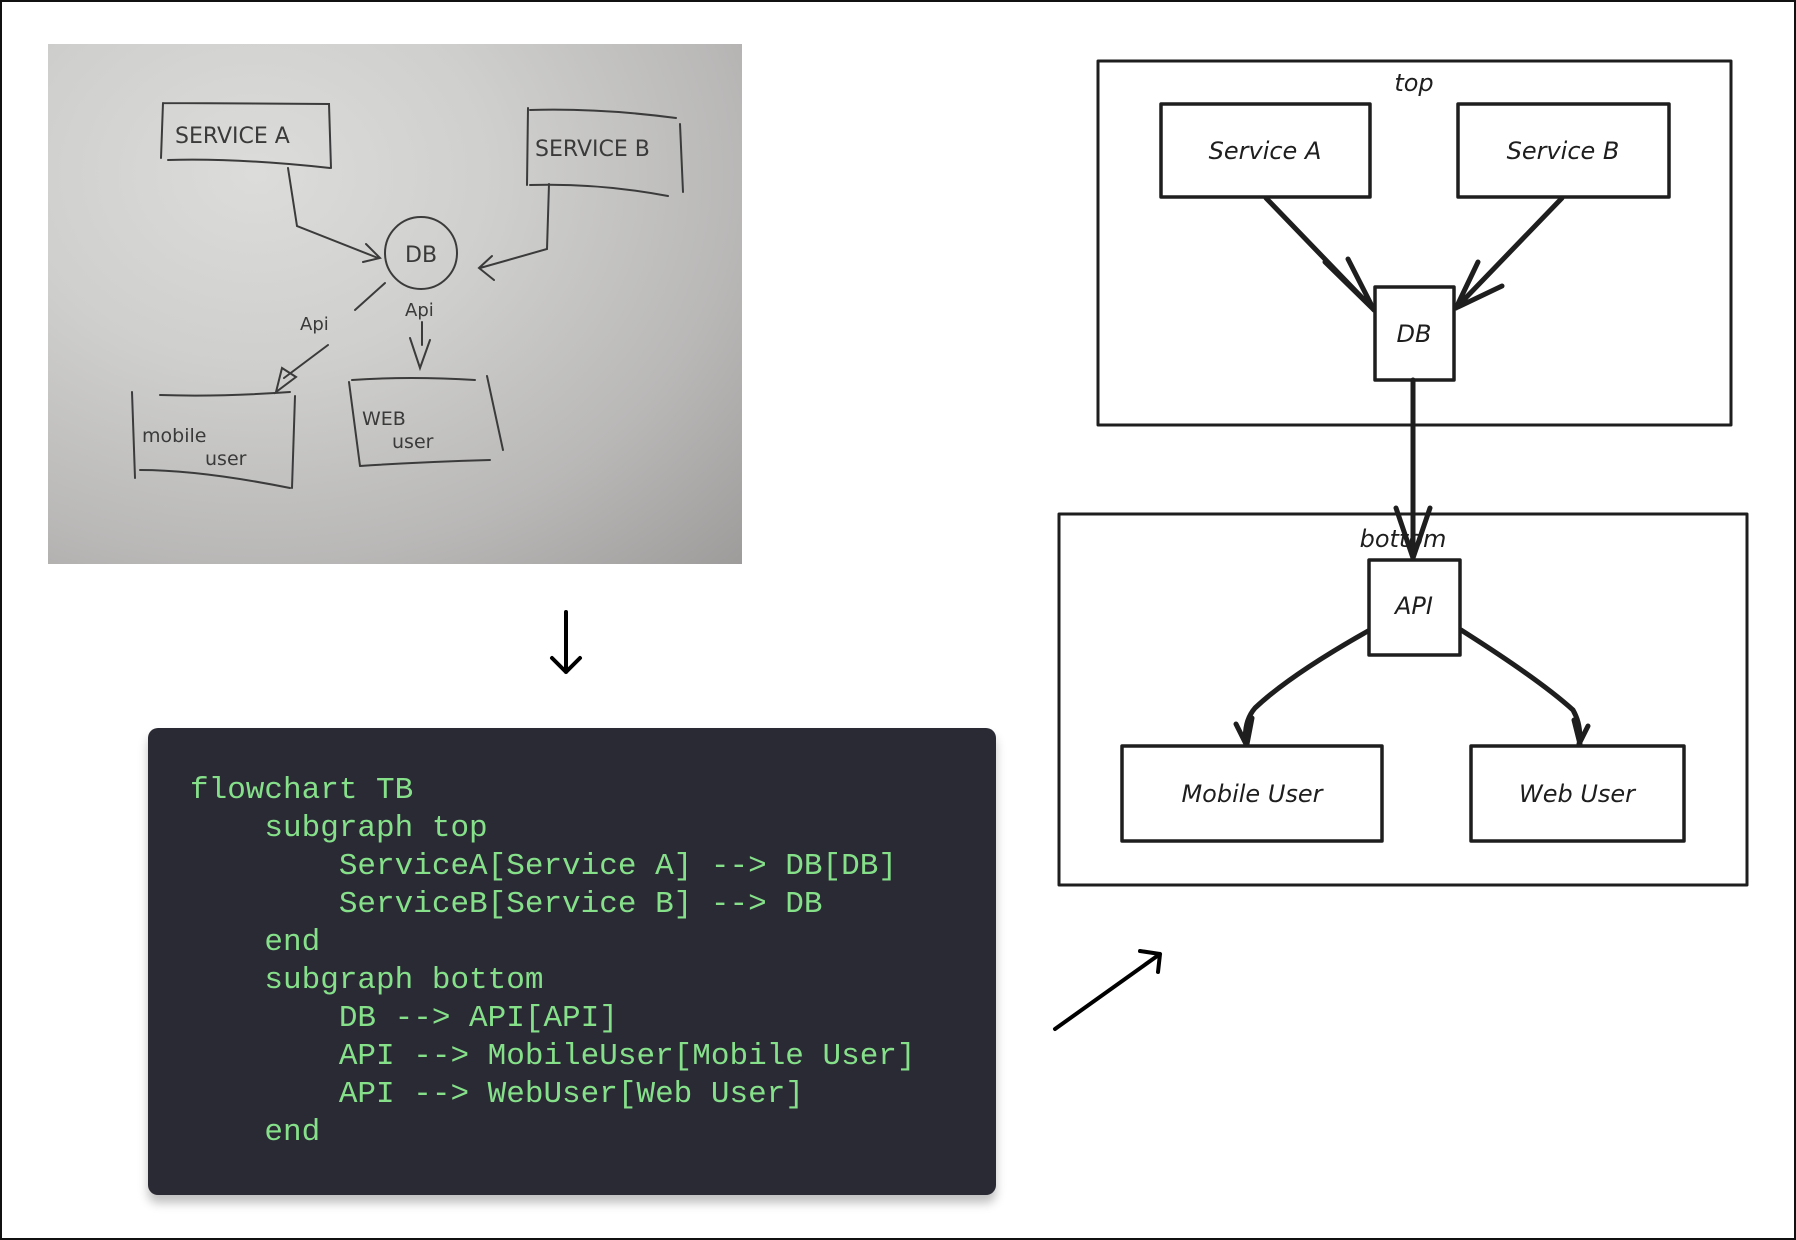  What do you see at coordinates (1509, 253) in the screenshot?
I see `edge-service-b-db` at bounding box center [1509, 253].